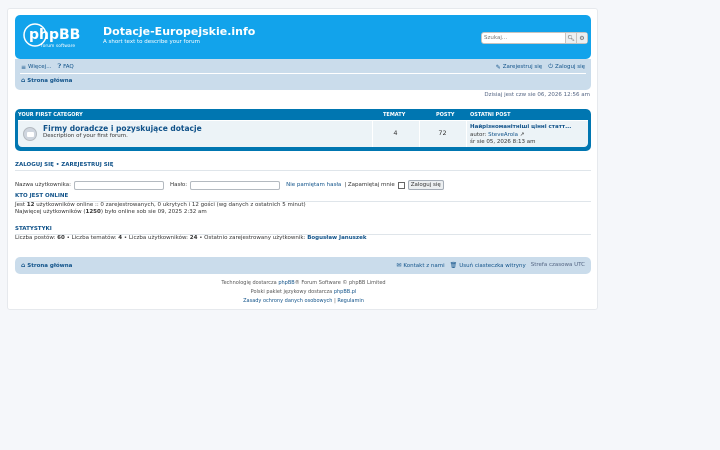  Describe the element at coordinates (179, 31) in the screenshot. I see `site-title: Dotacje-Europejskie.info` at that location.